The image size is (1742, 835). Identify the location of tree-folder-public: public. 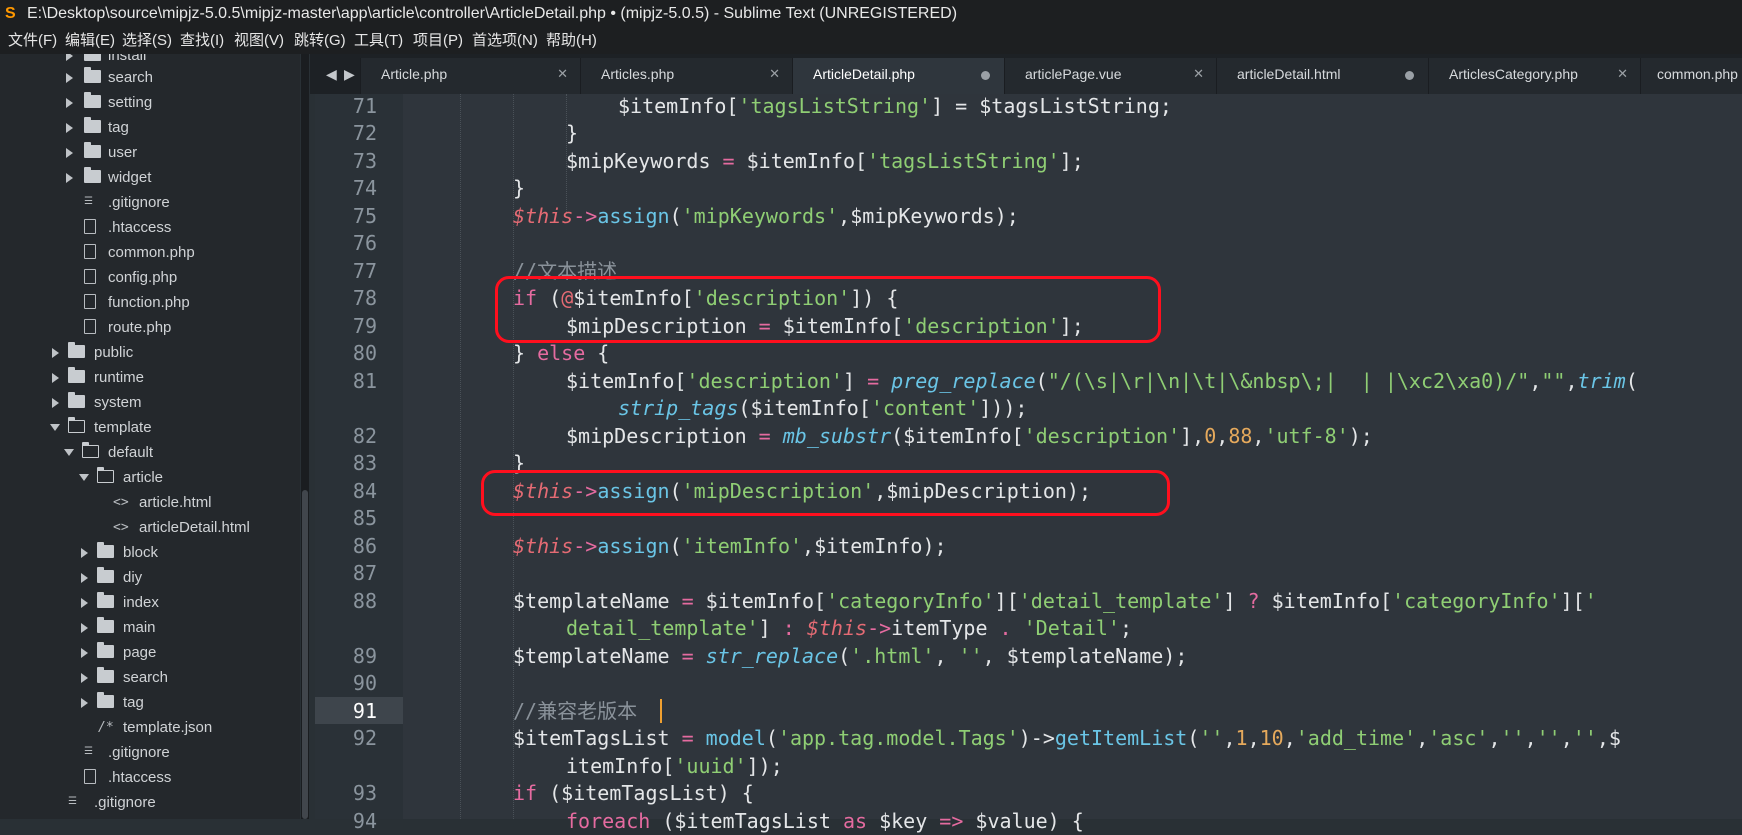
(150, 352).